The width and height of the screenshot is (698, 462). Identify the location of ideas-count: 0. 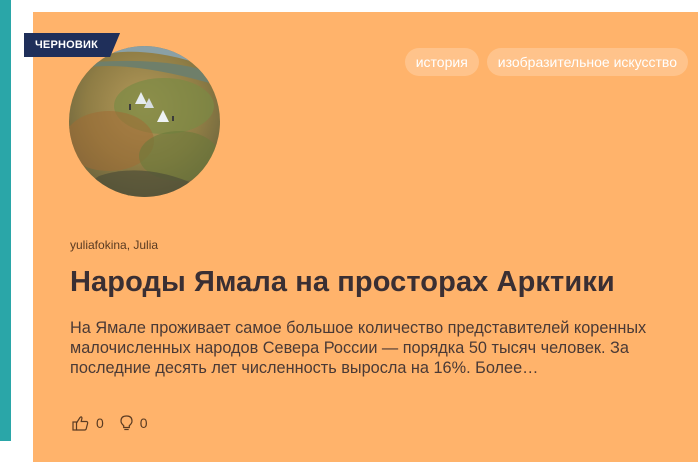
(143, 423).